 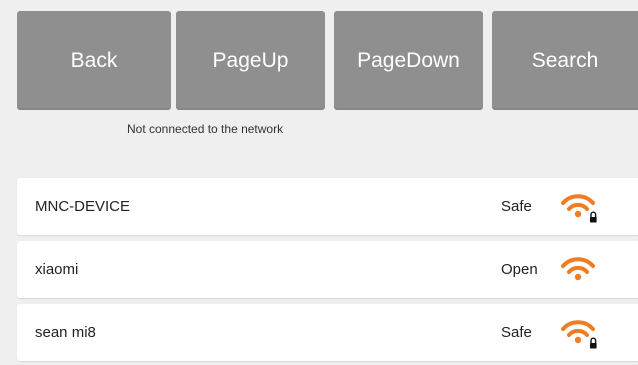 I want to click on search-button: Search, so click(x=565, y=60).